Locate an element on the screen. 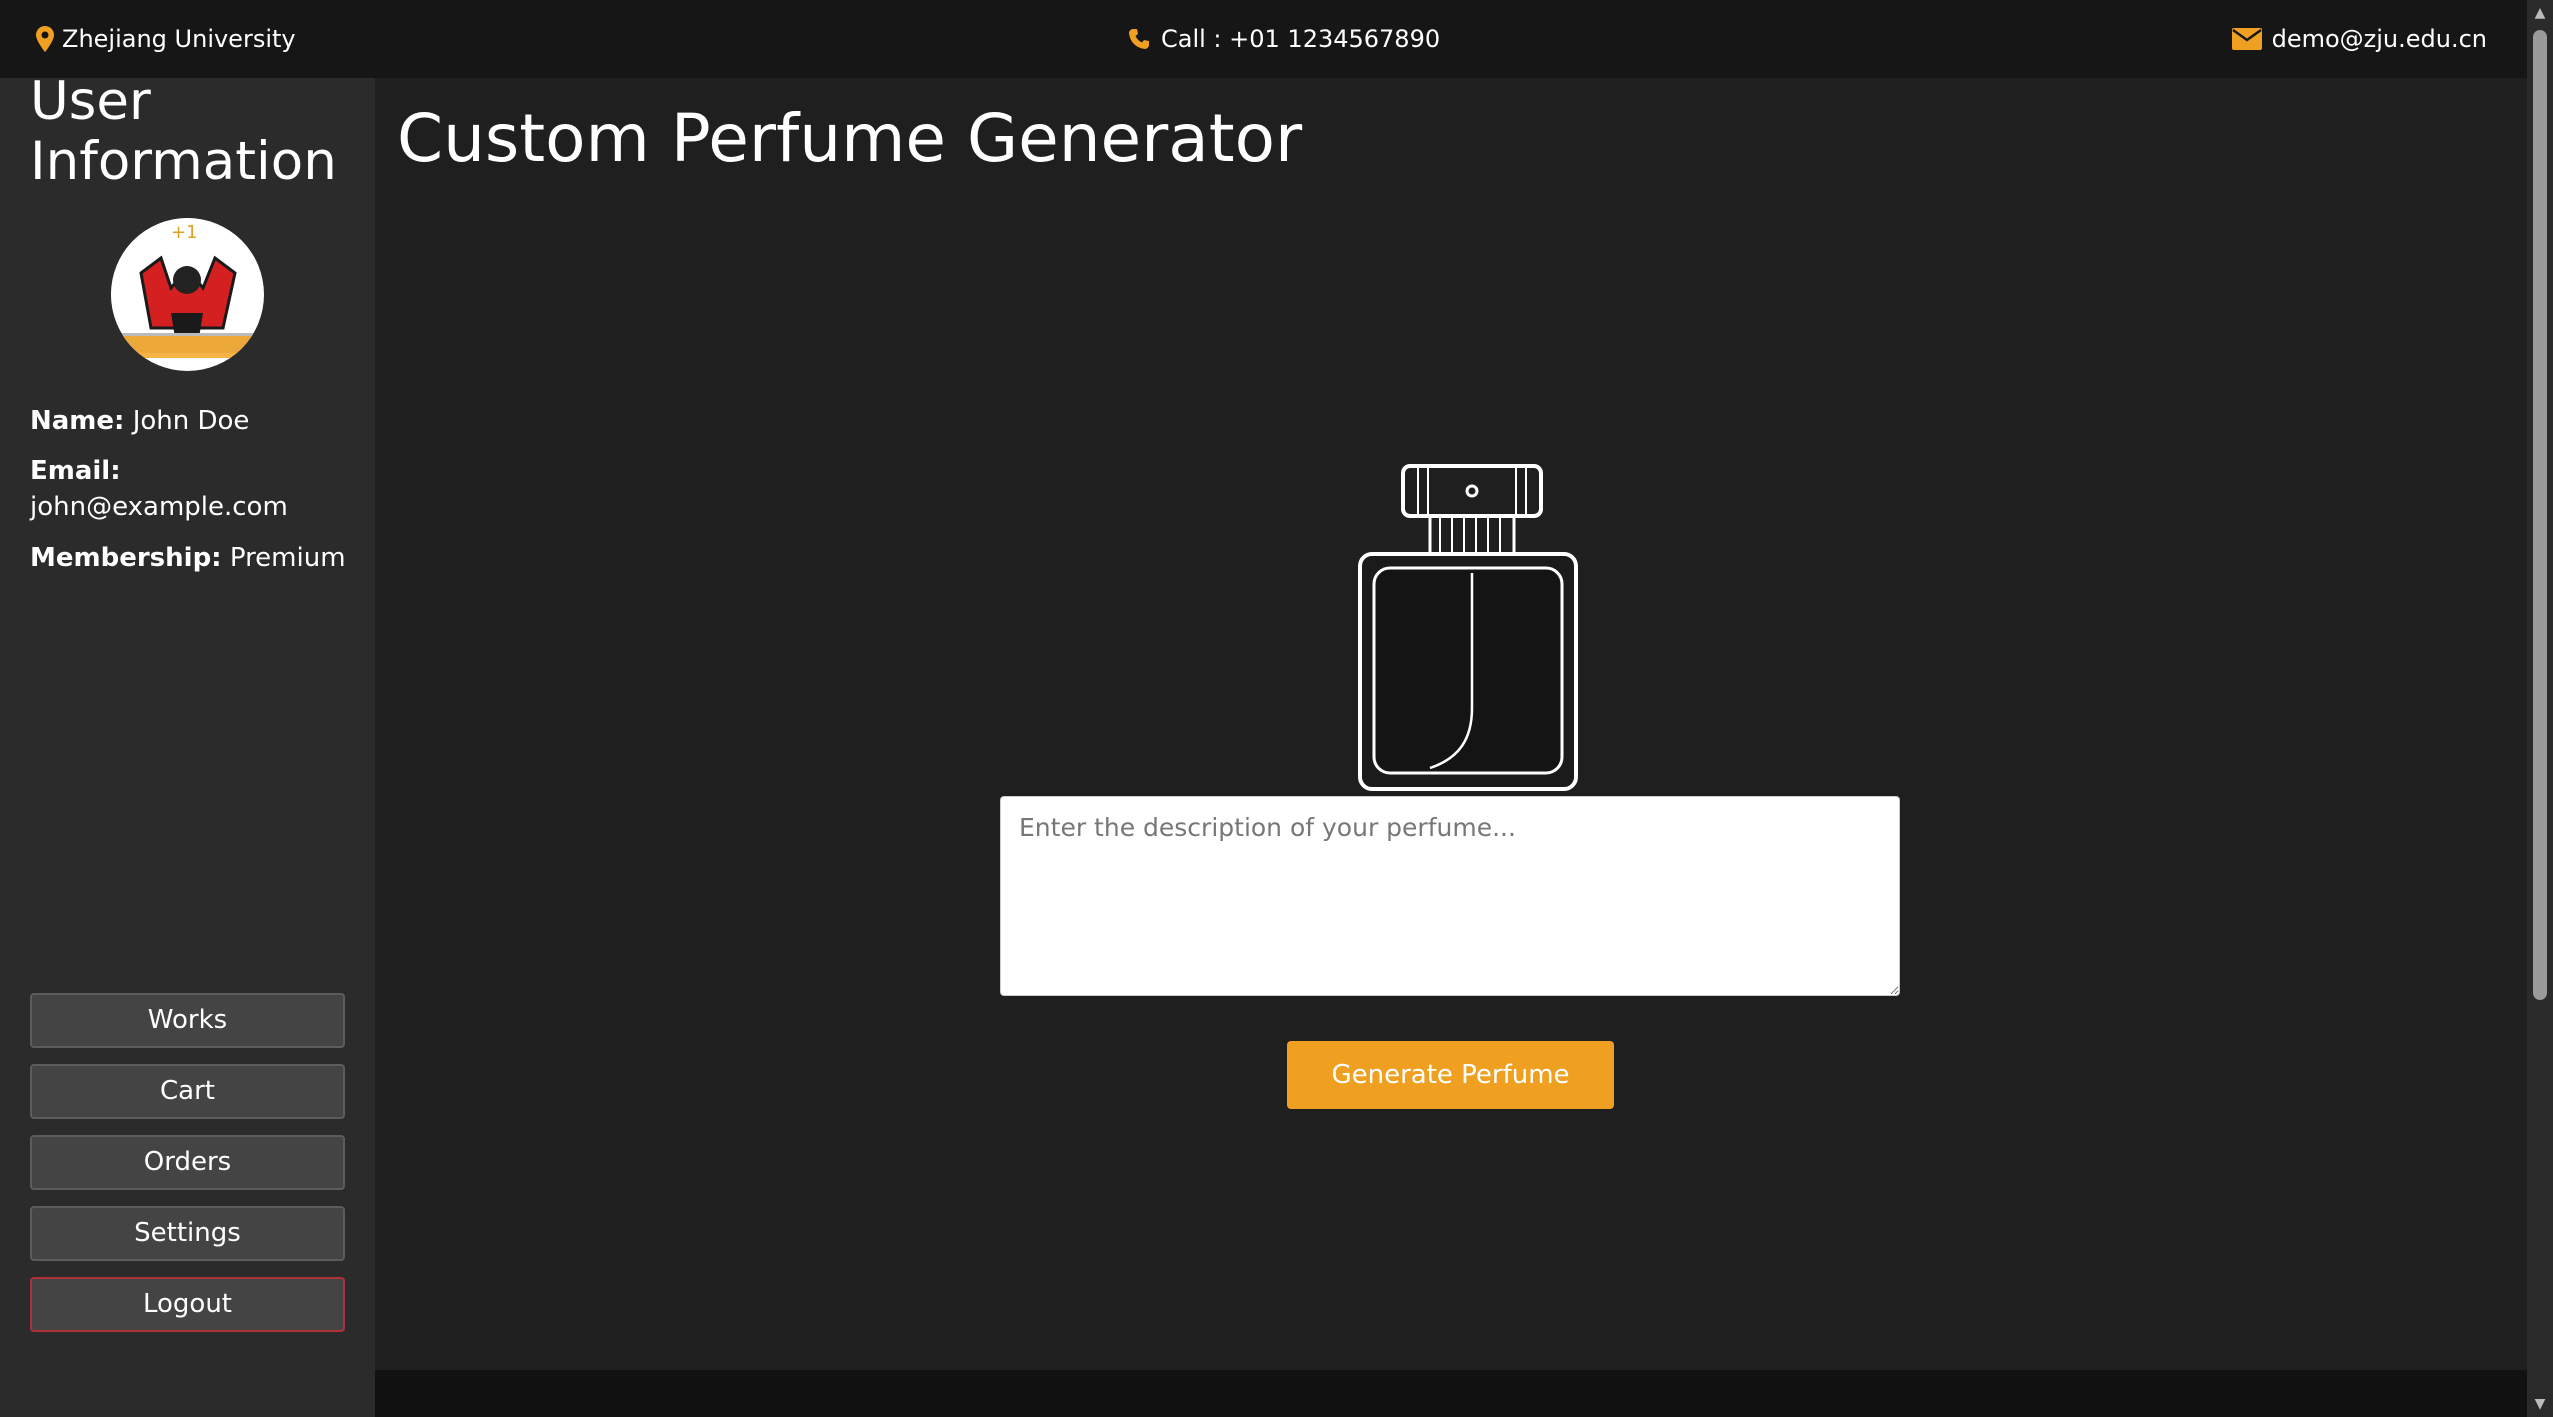 The height and width of the screenshot is (1417, 2553). perfume-description-input is located at coordinates (1450, 896).